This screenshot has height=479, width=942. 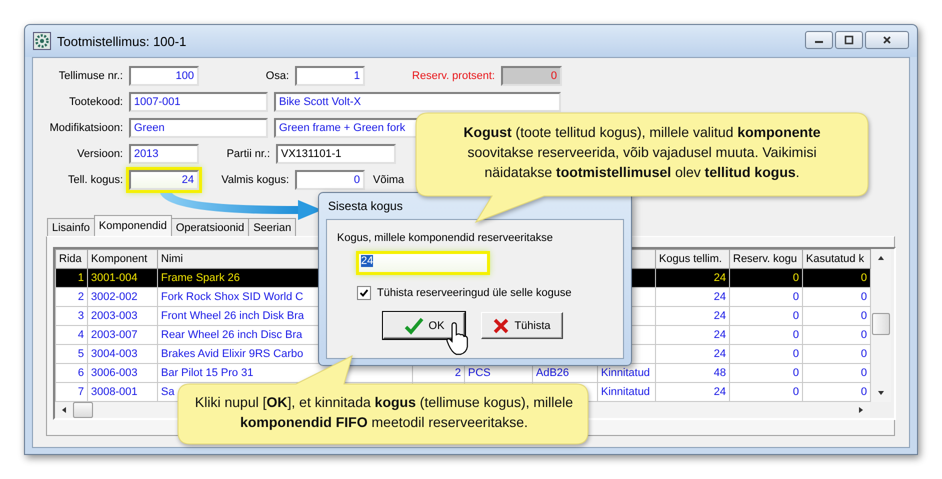 What do you see at coordinates (72, 297) in the screenshot?
I see `table-cell: 2` at bounding box center [72, 297].